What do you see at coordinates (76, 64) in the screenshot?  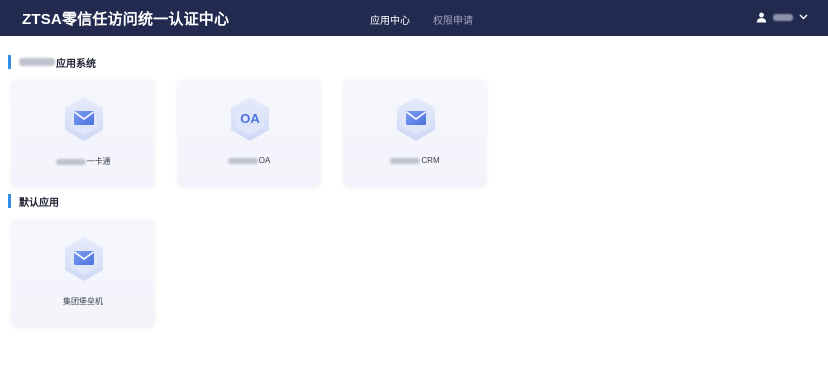 I see `section-title-suffix: 应用系统` at bounding box center [76, 64].